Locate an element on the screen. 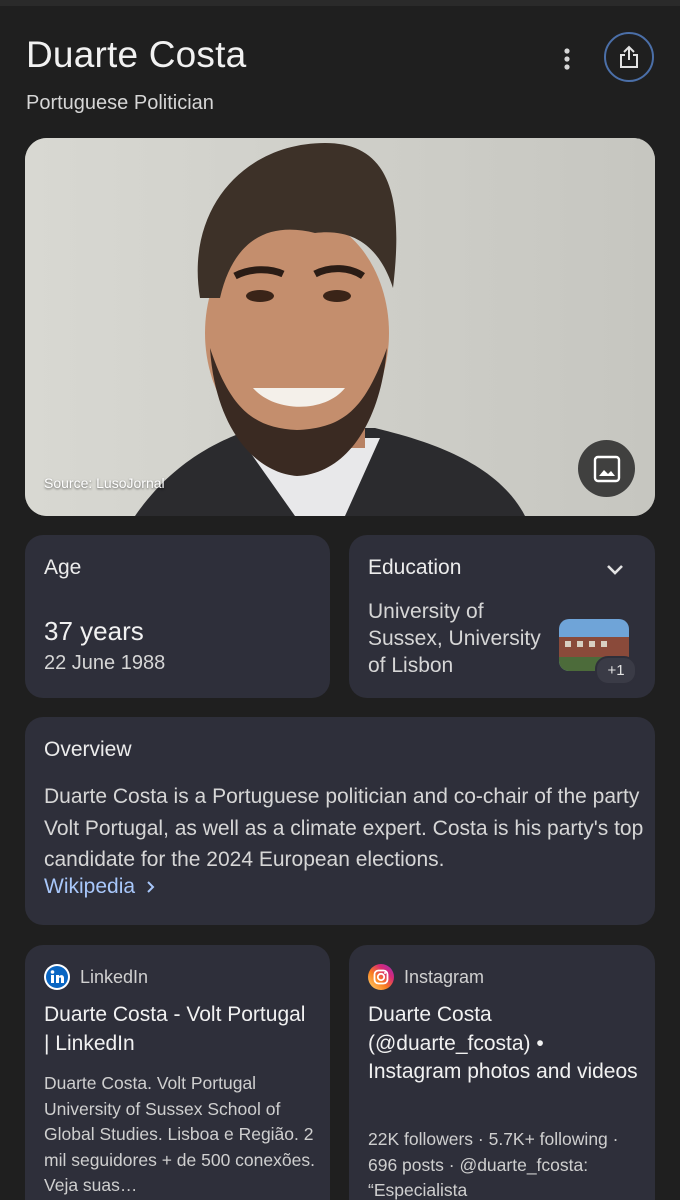 The height and width of the screenshot is (1200, 680). more-options-button is located at coordinates (567, 59).